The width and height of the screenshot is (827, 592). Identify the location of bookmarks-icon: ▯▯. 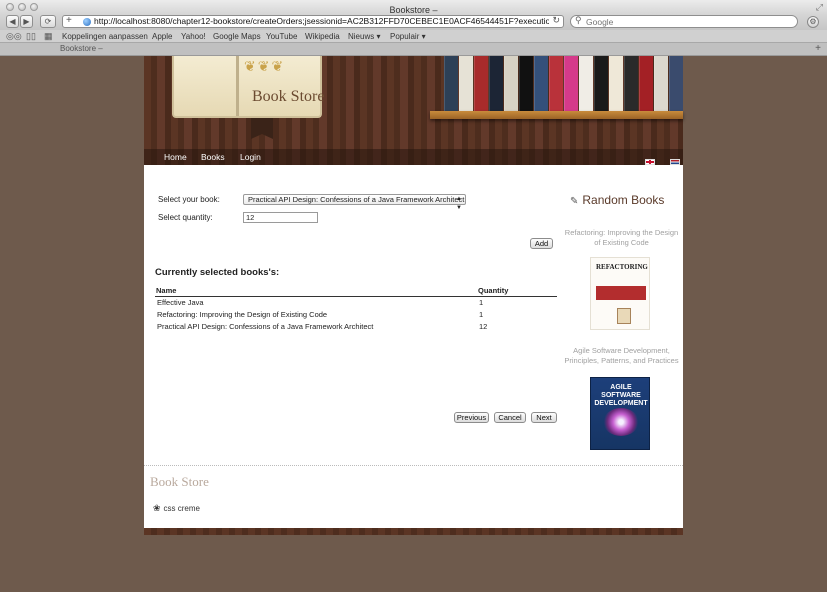
(31, 36).